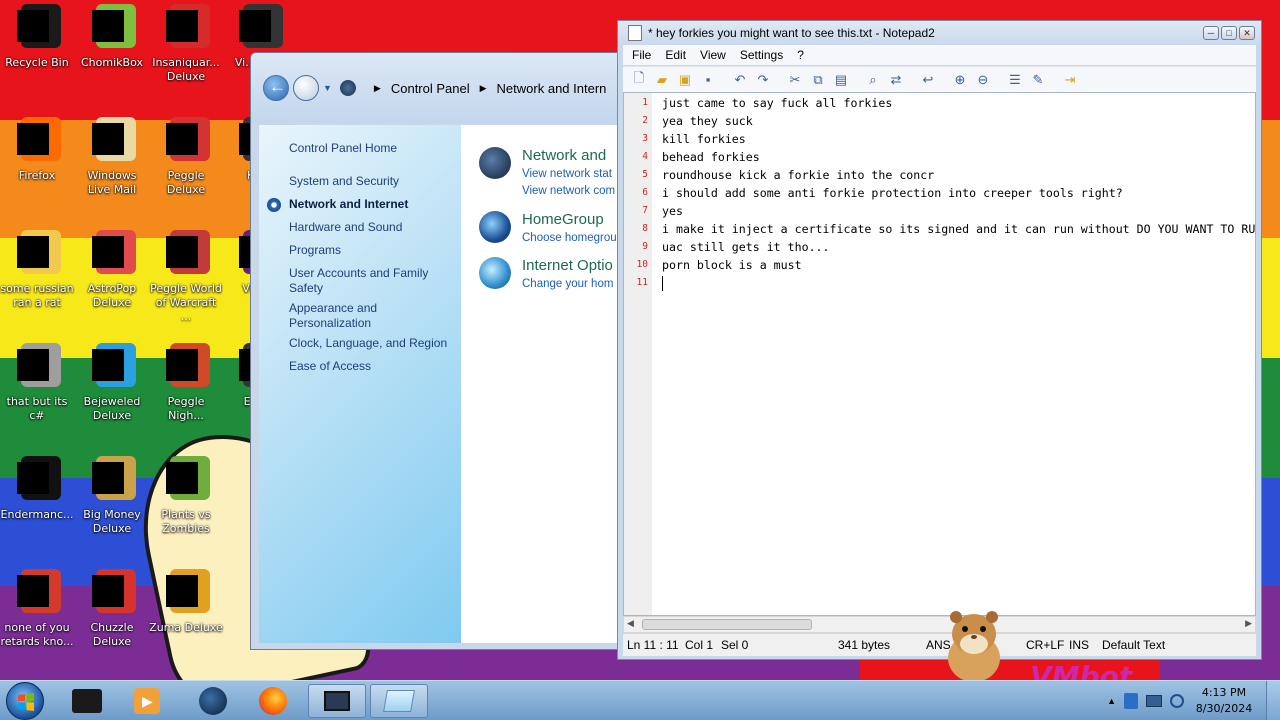 The image size is (1280, 720). What do you see at coordinates (873, 80) in the screenshot?
I see `find-icon: ⌕` at bounding box center [873, 80].